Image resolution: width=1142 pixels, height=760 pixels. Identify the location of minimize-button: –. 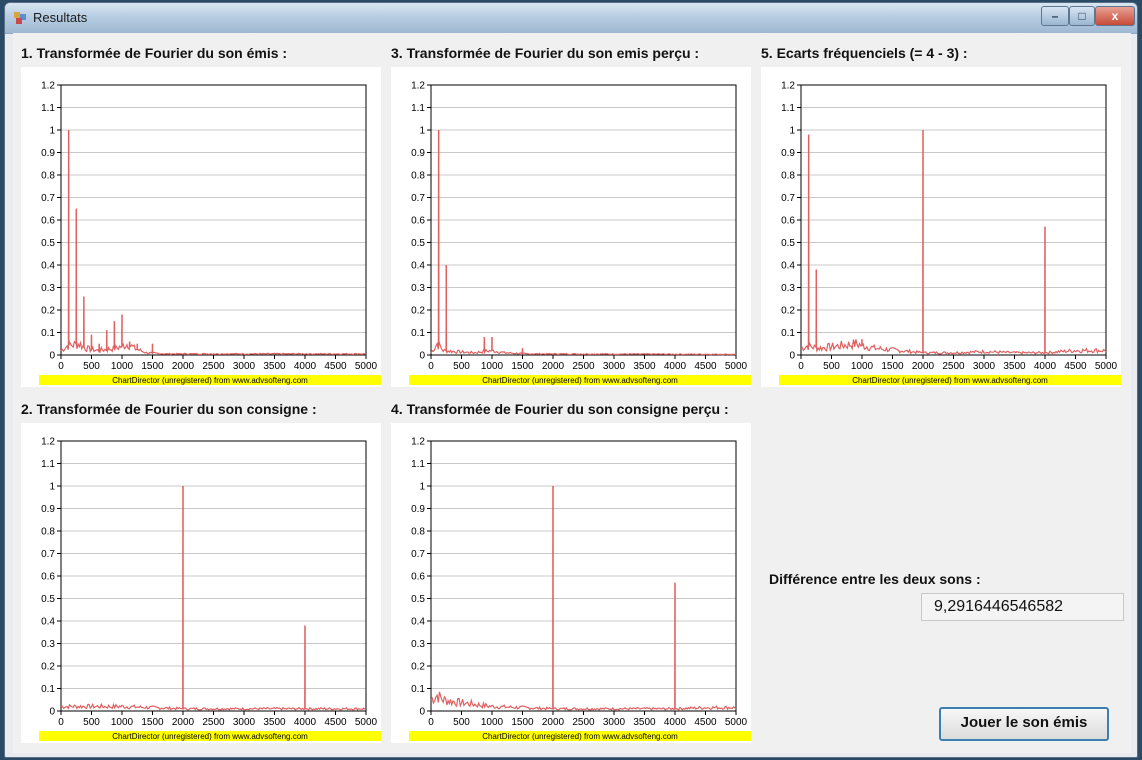
(1055, 16).